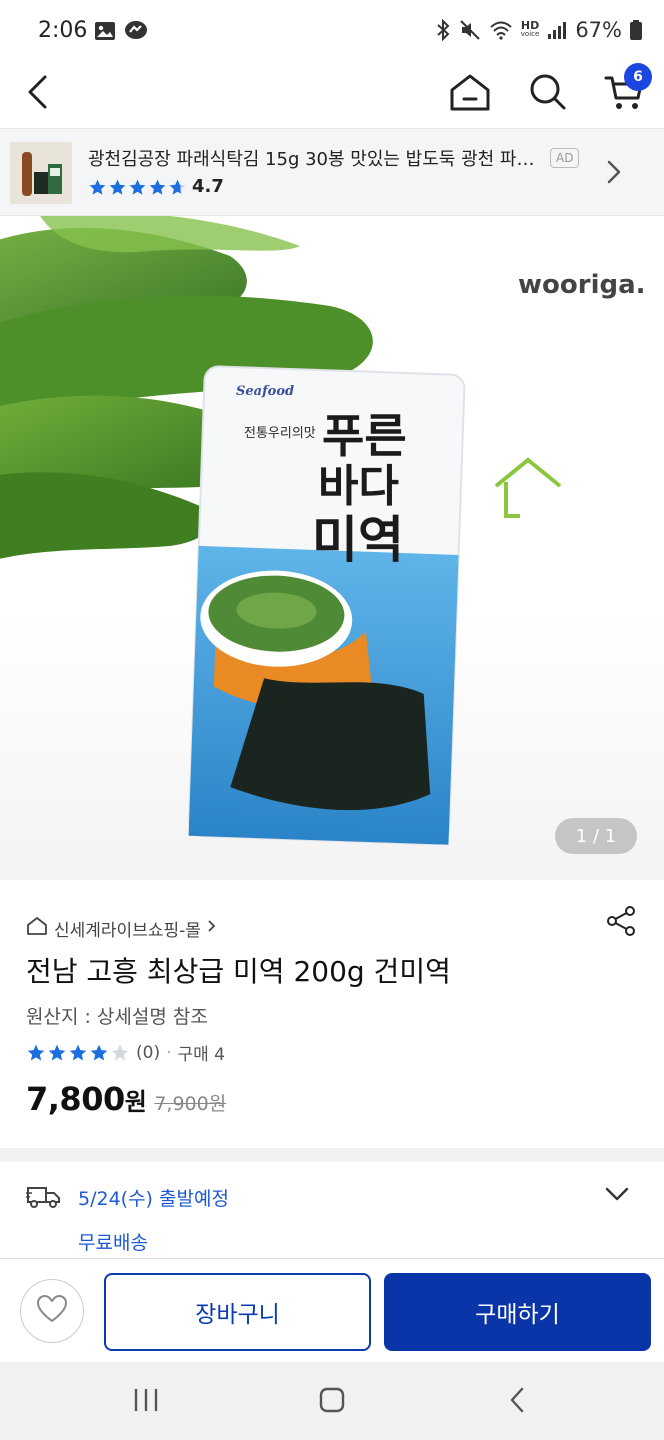  Describe the element at coordinates (117, 1017) in the screenshot. I see `product-origin: 원산지 : 상세설명 참조` at that location.